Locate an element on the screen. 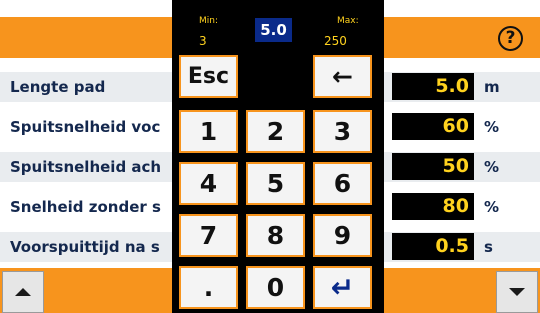  scroll-down-button is located at coordinates (517, 292).